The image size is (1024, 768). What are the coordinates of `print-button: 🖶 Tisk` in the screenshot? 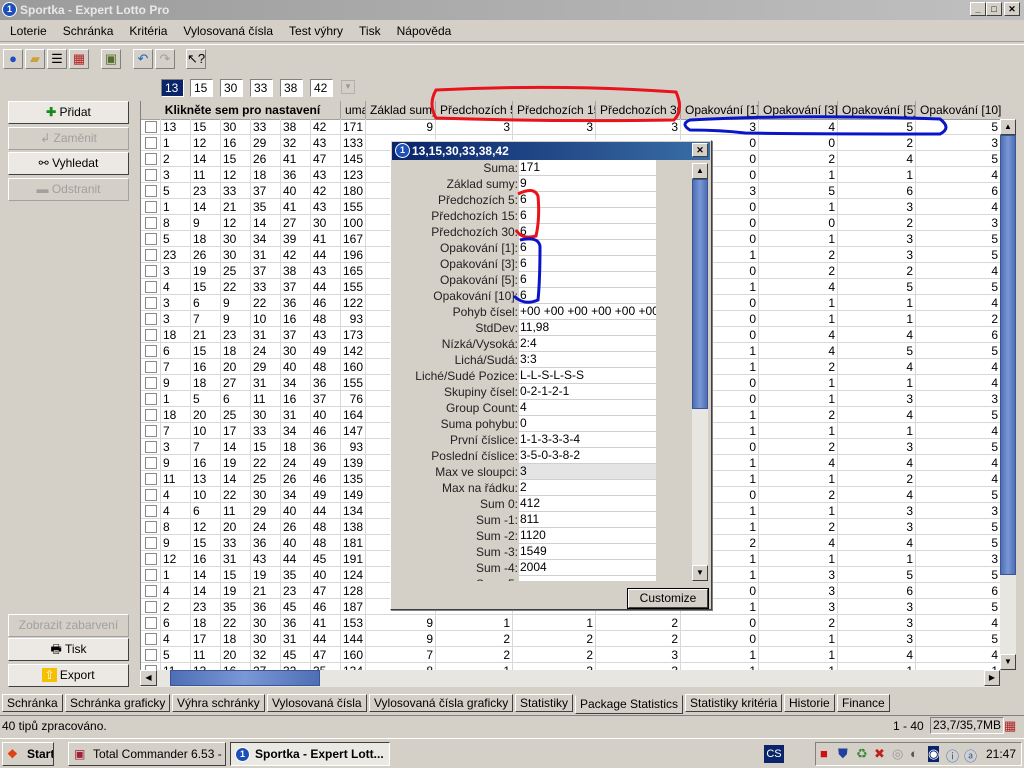 It's located at (68, 649).